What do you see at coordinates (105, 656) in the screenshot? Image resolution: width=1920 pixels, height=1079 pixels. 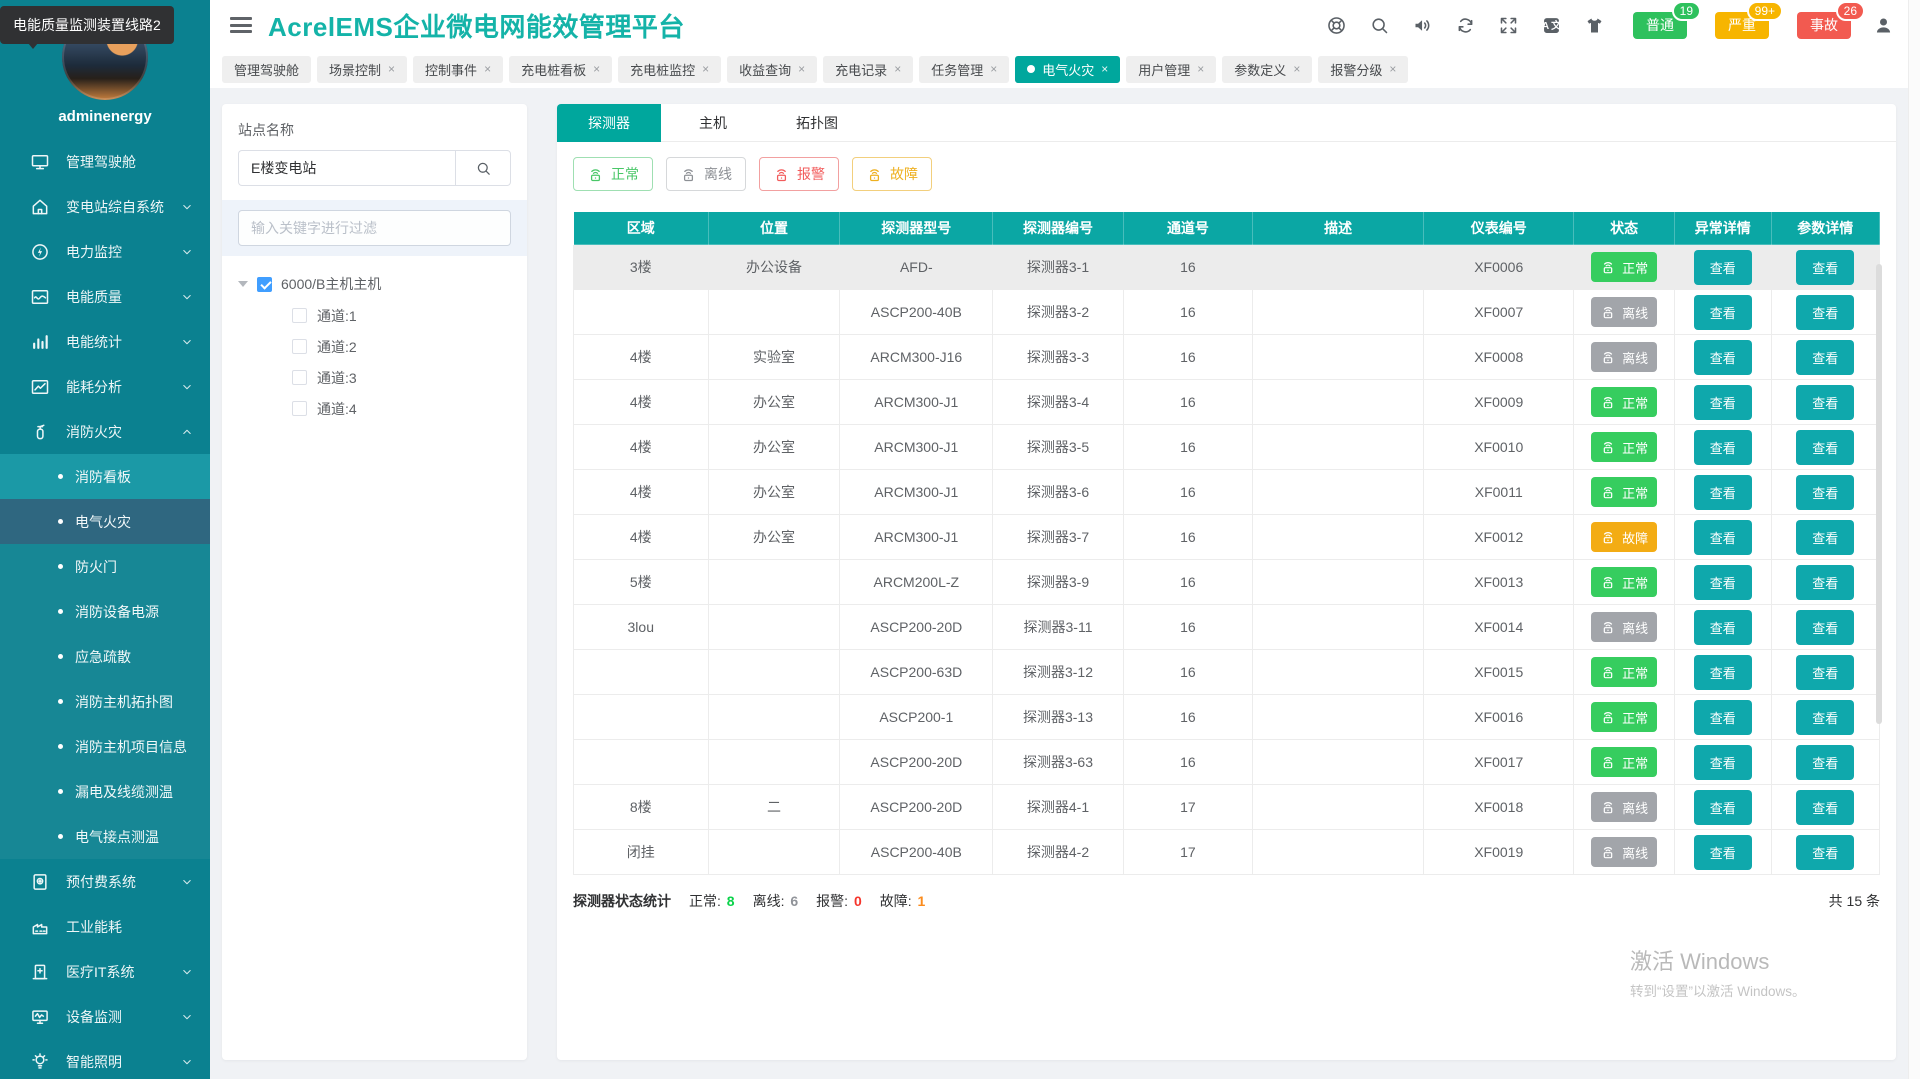 I see `sidebar-subitem-emergency-evacuation: 应急疏散` at bounding box center [105, 656].